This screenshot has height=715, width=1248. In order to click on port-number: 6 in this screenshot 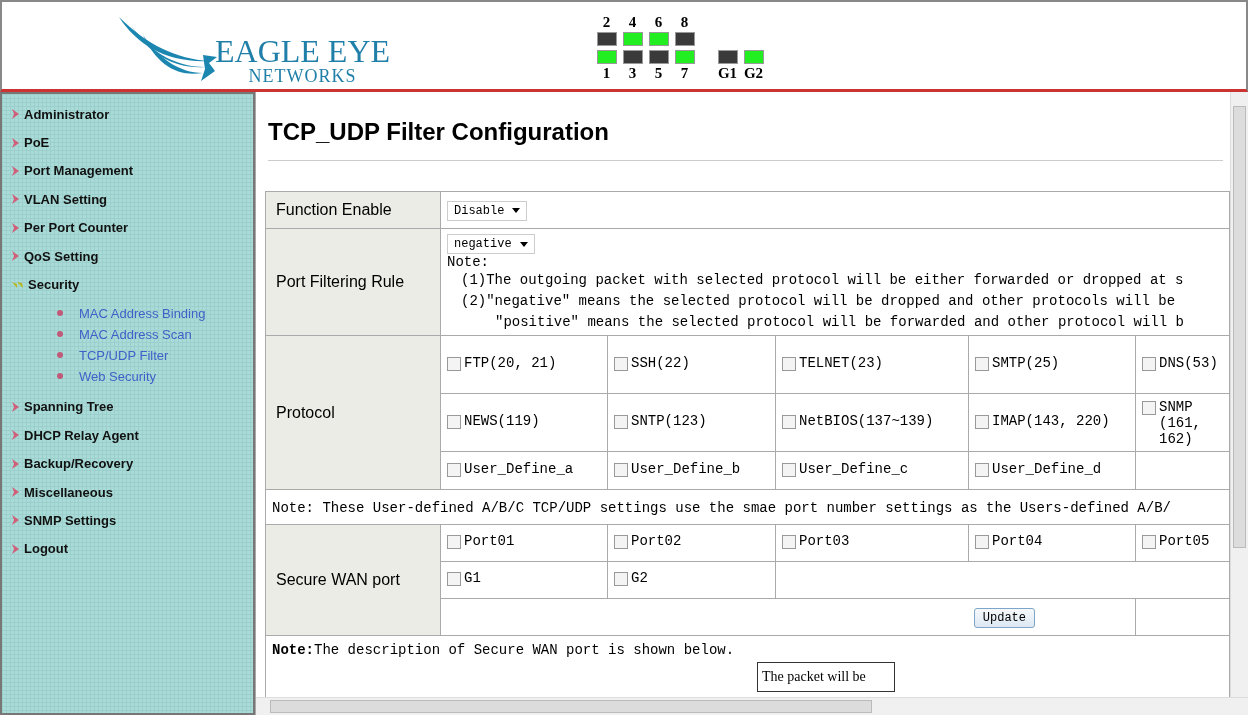, I will do `click(658, 22)`.